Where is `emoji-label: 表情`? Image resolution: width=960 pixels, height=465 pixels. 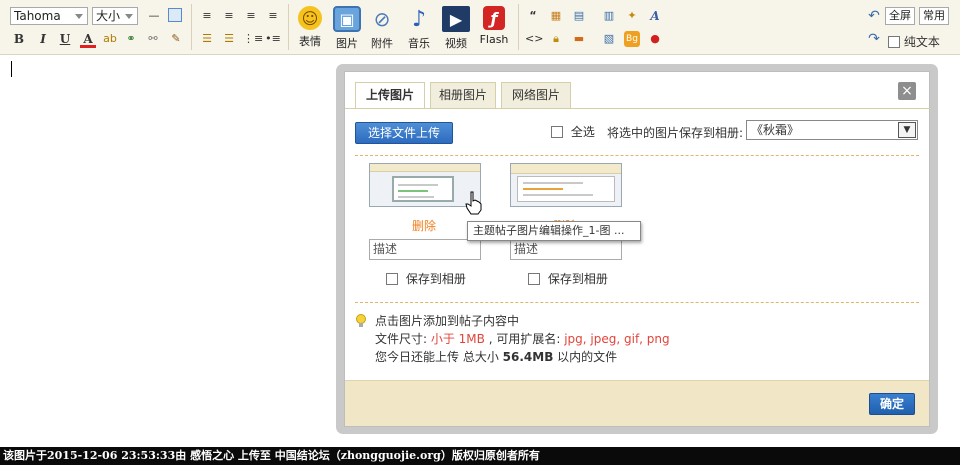
emoji-label: 表情 is located at coordinates (310, 41).